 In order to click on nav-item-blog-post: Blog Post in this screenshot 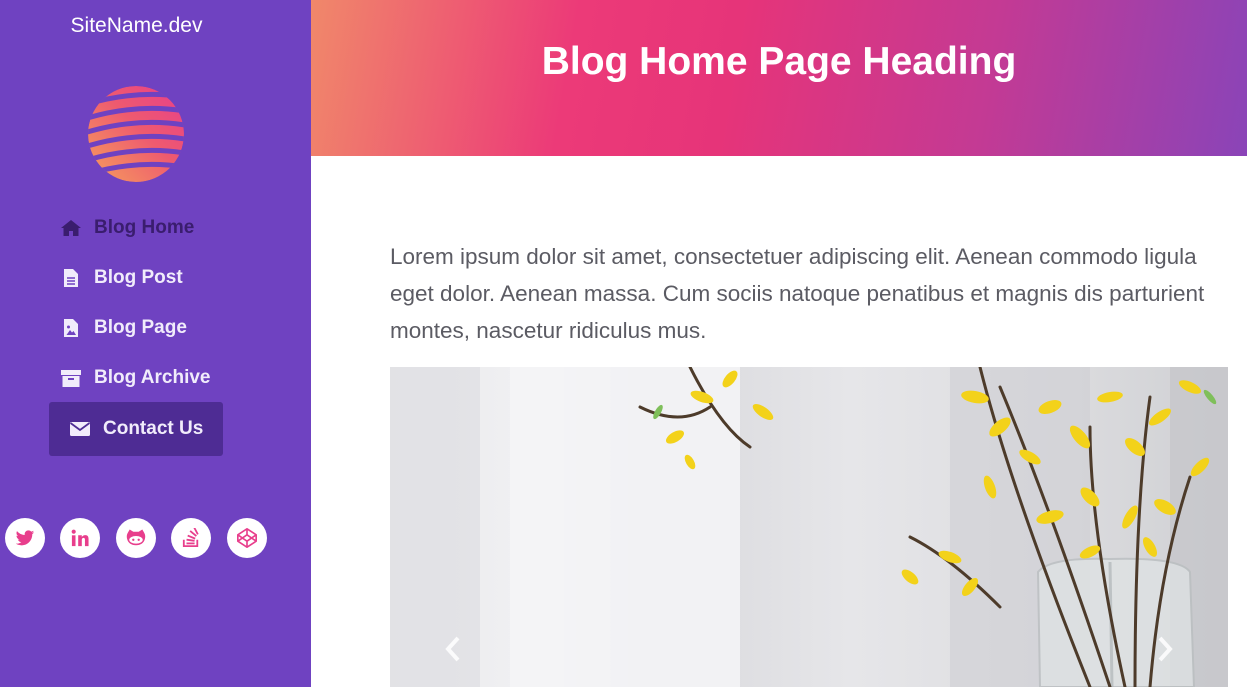, I will do `click(121, 278)`.